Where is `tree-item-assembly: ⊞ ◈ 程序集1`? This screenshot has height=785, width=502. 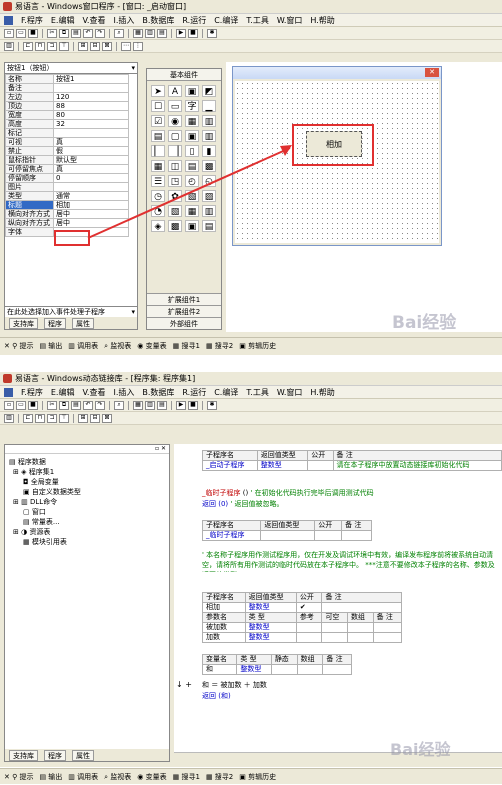 tree-item-assembly: ⊞ ◈ 程序集1 is located at coordinates (87, 472).